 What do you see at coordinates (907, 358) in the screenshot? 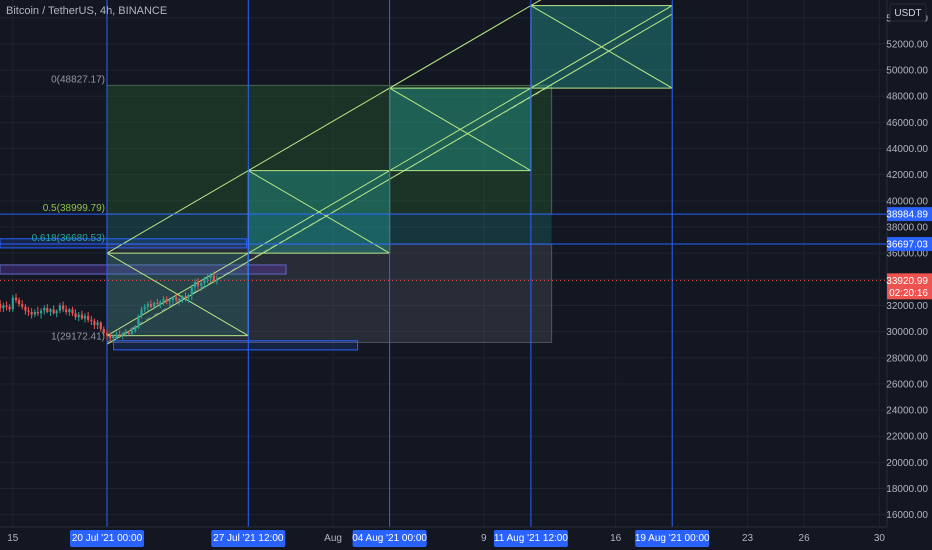
I see `price-tick-label: 28000.00` at bounding box center [907, 358].